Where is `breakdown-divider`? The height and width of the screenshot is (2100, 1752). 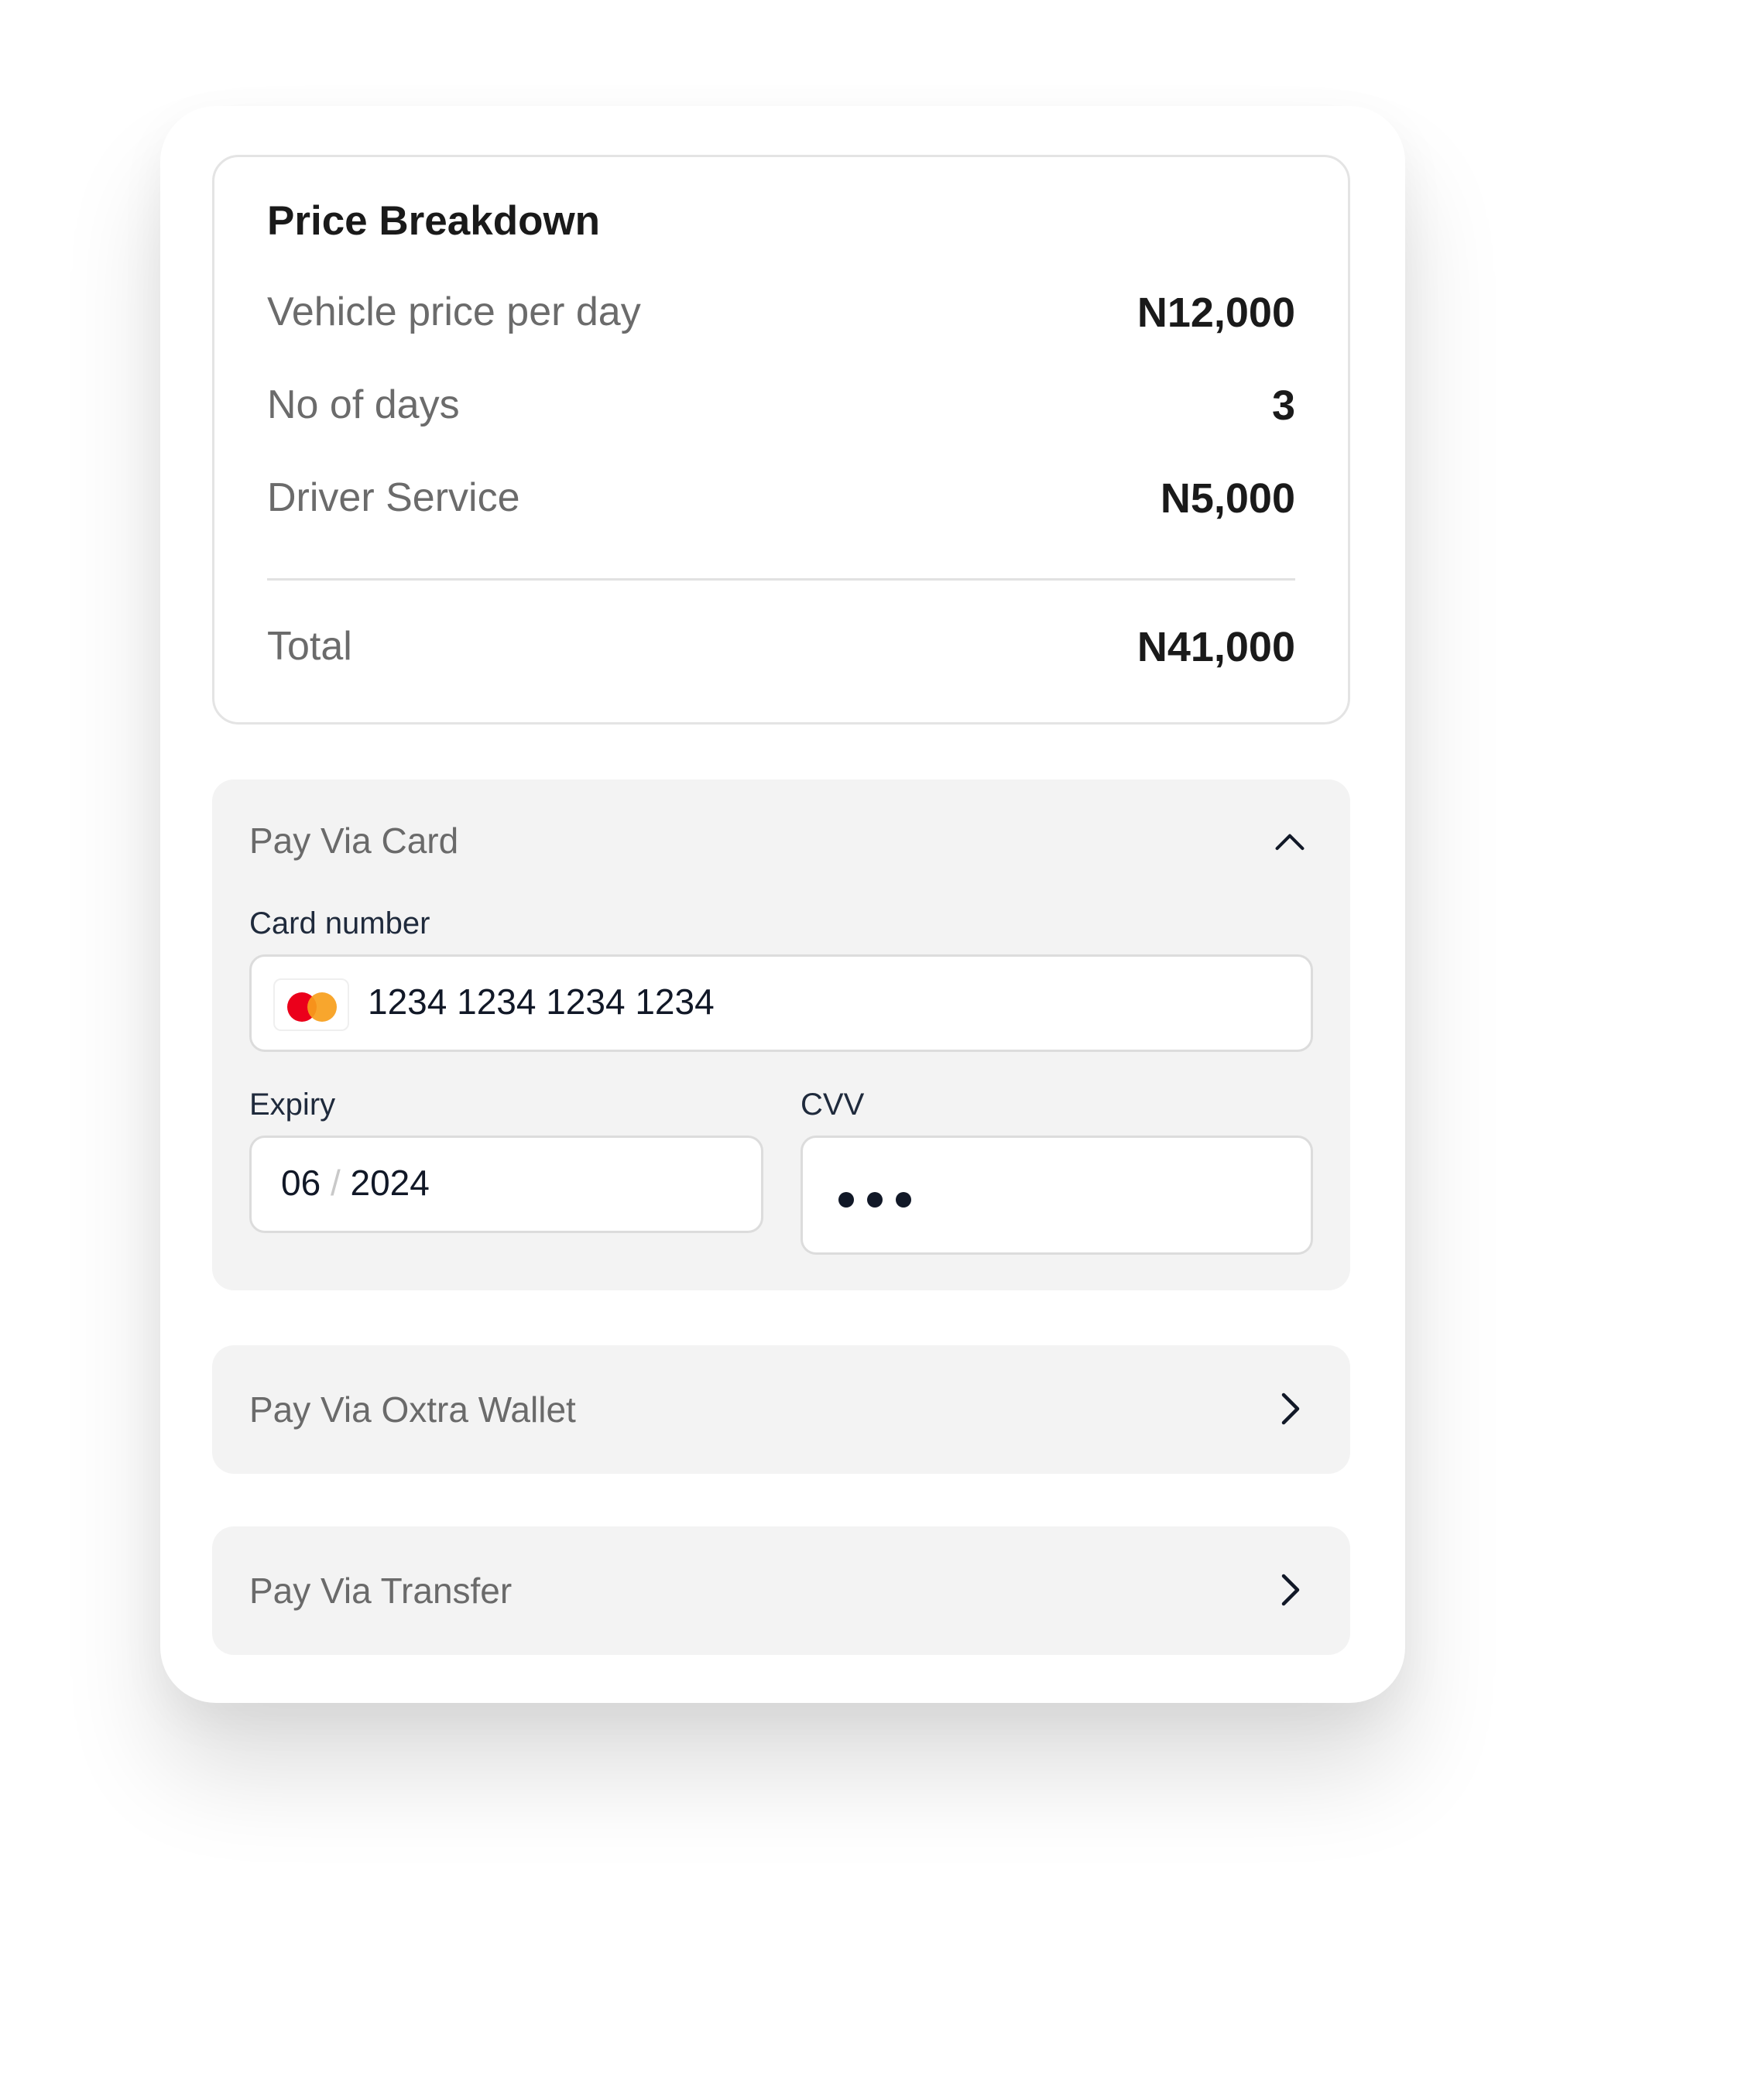
breakdown-divider is located at coordinates (781, 579).